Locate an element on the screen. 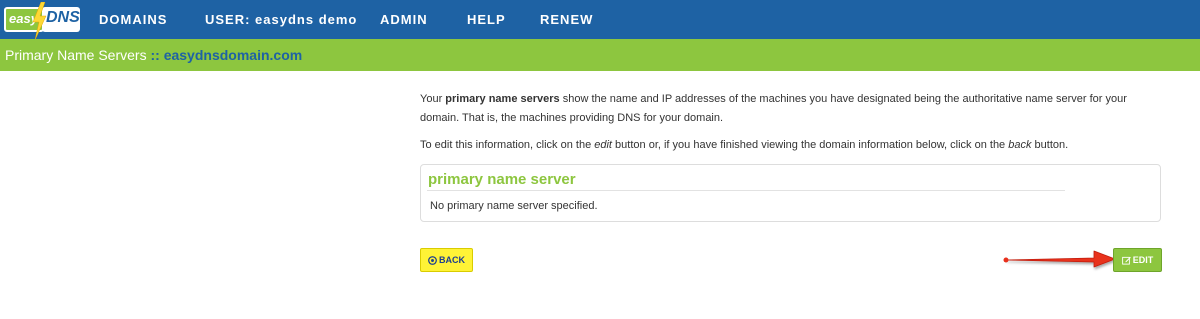 The image size is (1200, 319). intro-p2-edit-word: edit is located at coordinates (603, 145).